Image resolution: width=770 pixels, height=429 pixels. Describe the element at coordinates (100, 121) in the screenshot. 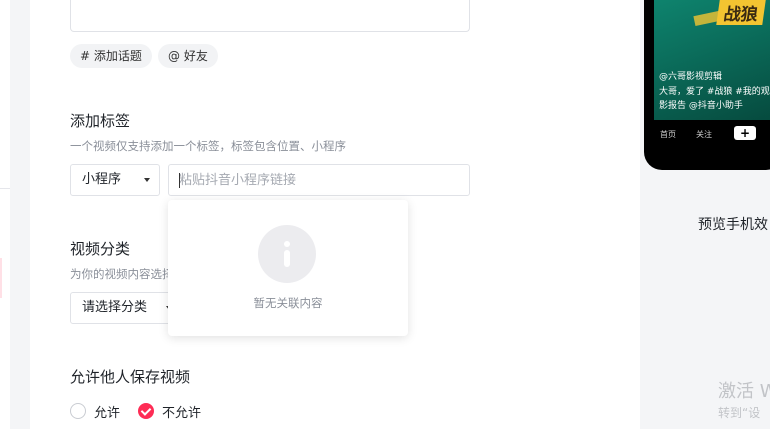

I see `tag-section-title: 添加标签` at that location.